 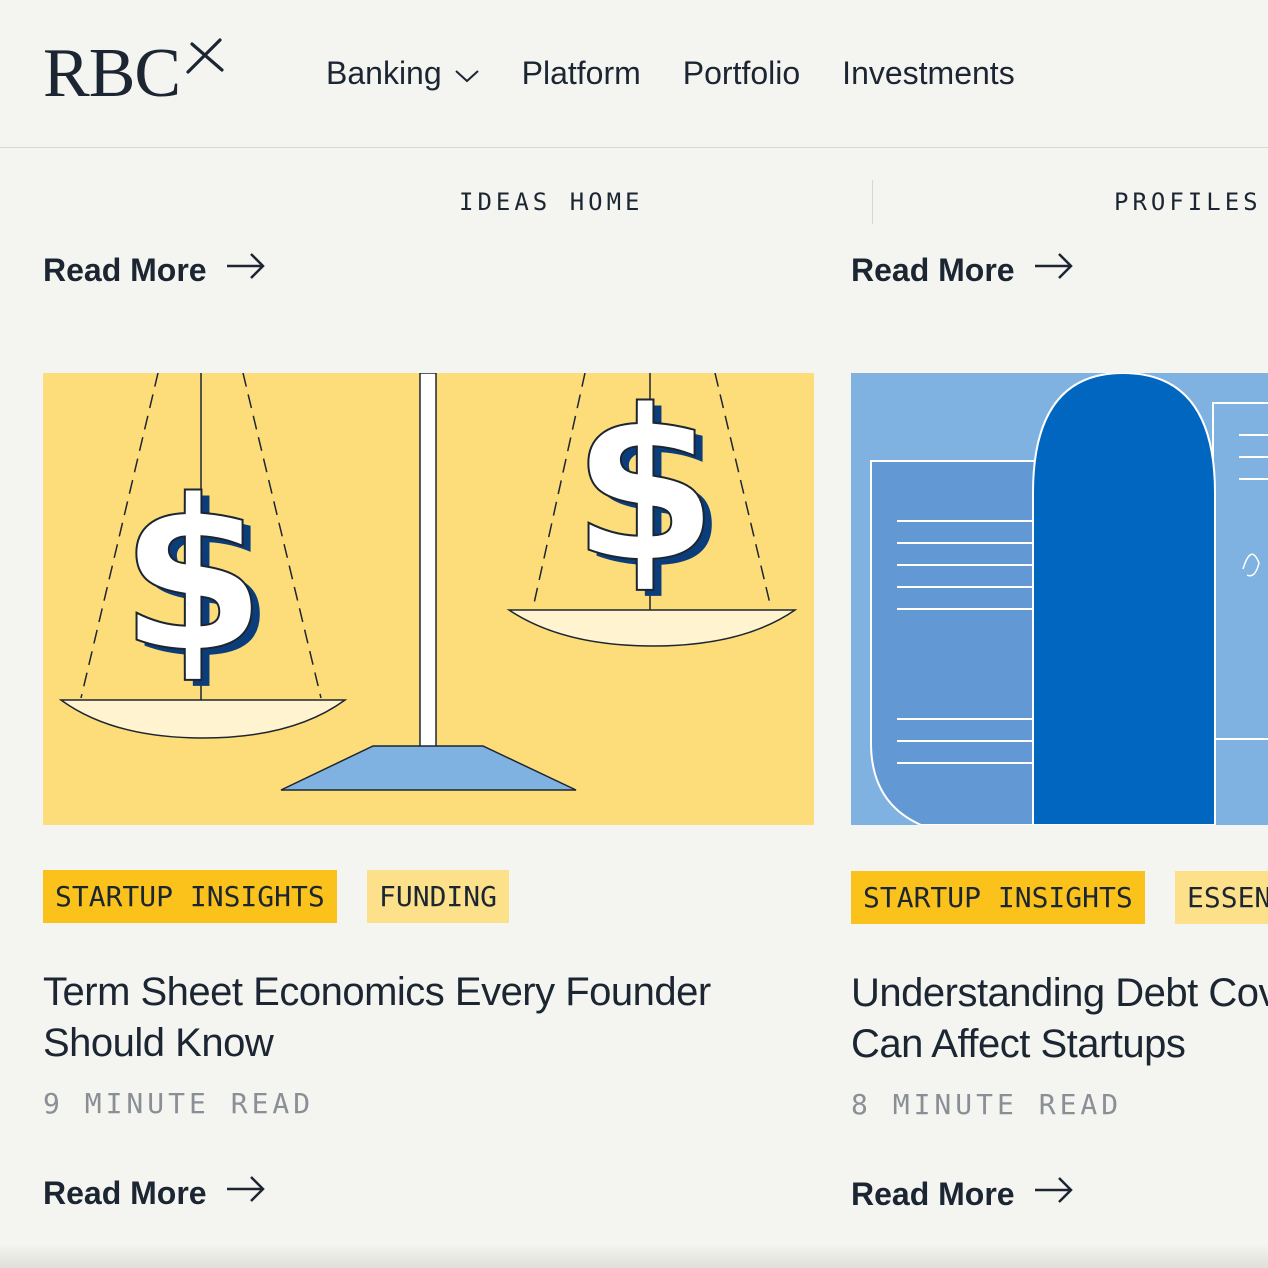 I want to click on card-title-line: Can Affect Startups, so click(x=1018, y=1044).